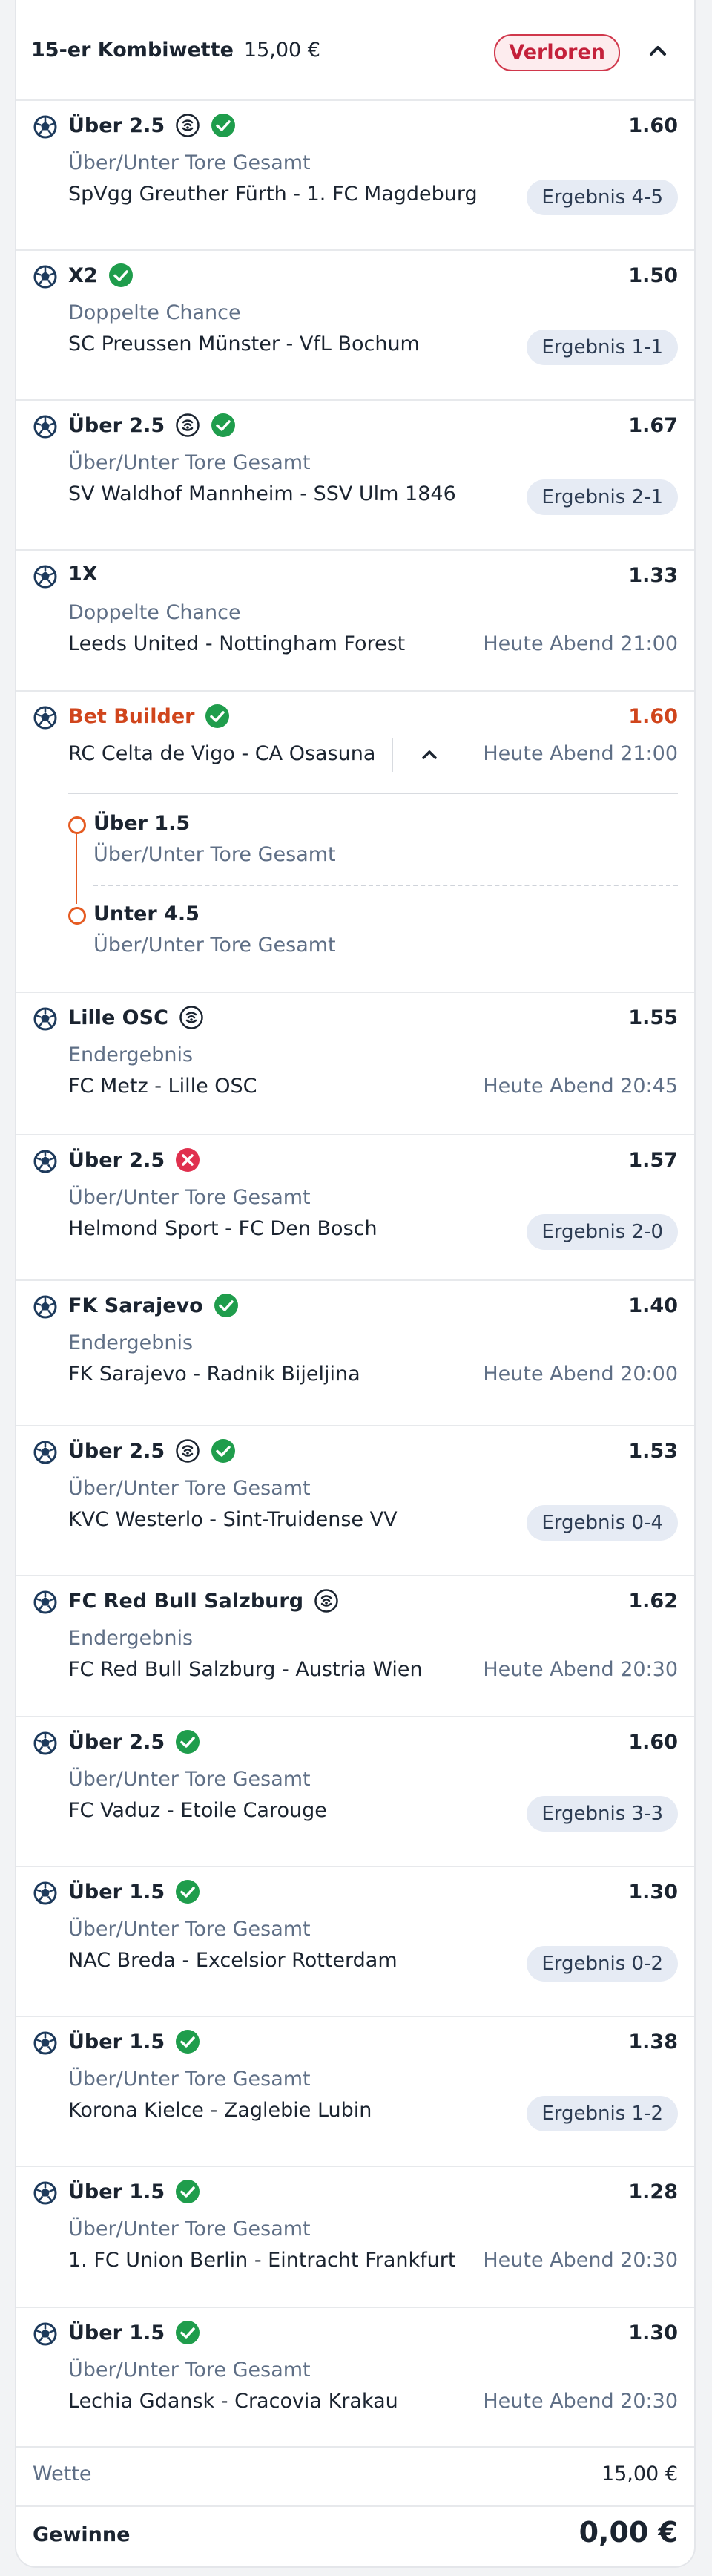  What do you see at coordinates (76, 866) in the screenshot?
I see `selection-connector` at bounding box center [76, 866].